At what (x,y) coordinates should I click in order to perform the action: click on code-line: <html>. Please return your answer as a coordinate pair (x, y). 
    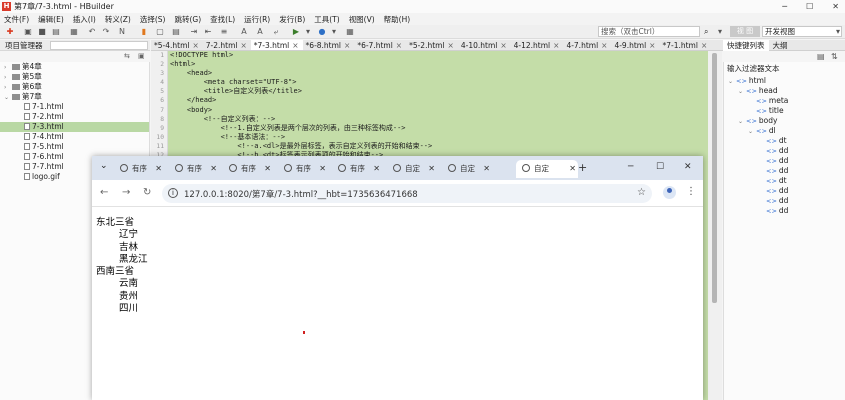
    Looking at the image, I should click on (438, 64).